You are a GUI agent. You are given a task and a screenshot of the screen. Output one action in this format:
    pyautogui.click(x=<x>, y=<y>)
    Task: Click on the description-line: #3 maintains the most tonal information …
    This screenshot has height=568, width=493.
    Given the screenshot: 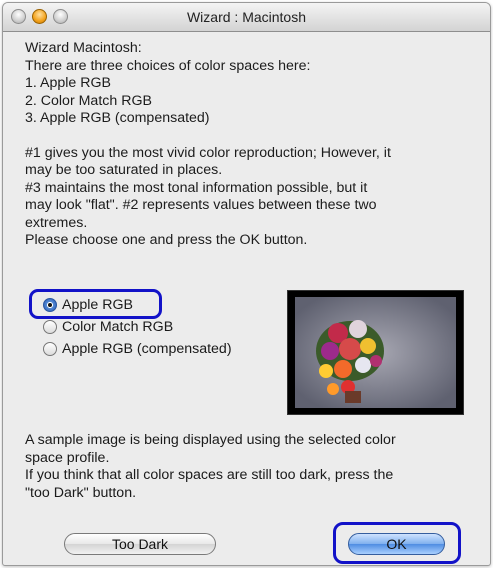 What is the action you would take?
    pyautogui.click(x=196, y=187)
    